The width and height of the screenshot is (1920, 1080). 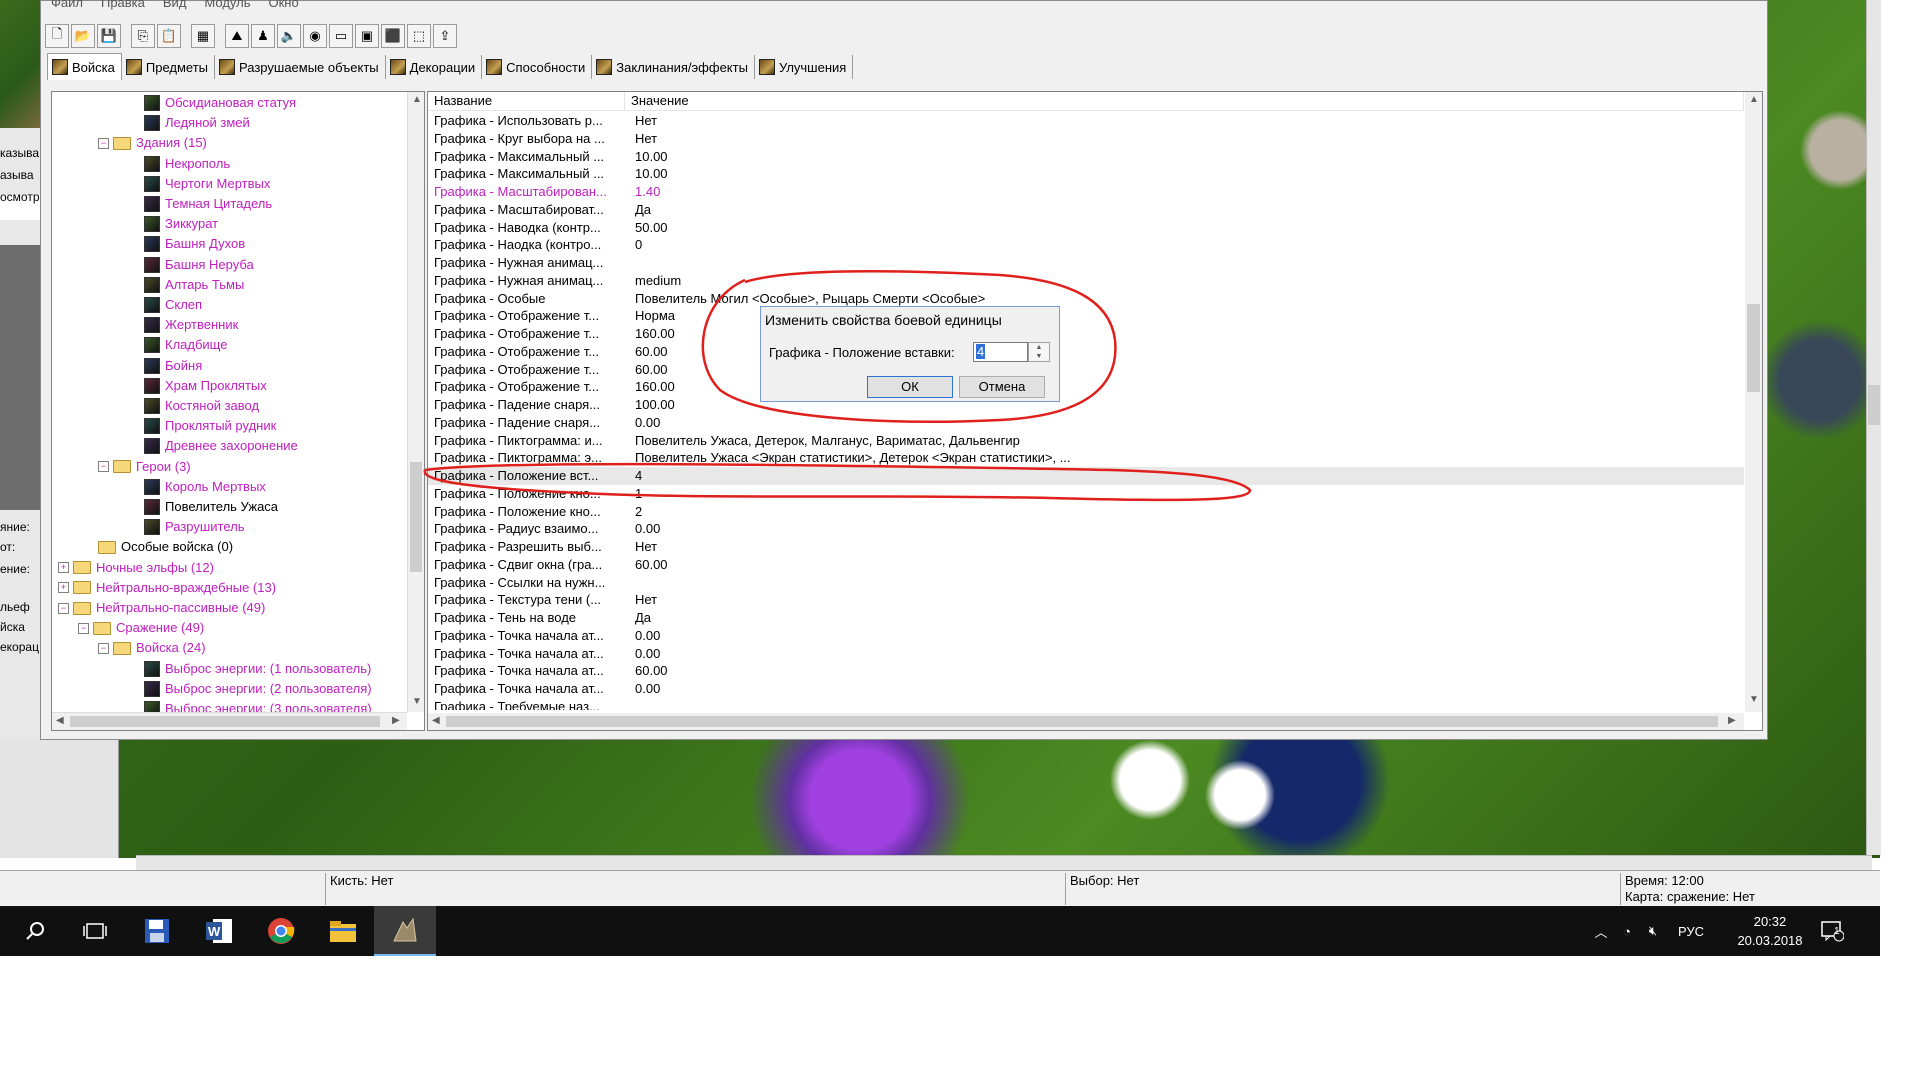 What do you see at coordinates (1184, 101) in the screenshot?
I see `column-header-value: Значение` at bounding box center [1184, 101].